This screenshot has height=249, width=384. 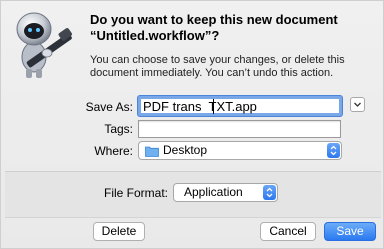 What do you see at coordinates (185, 150) in the screenshot?
I see `where-value: Desktop` at bounding box center [185, 150].